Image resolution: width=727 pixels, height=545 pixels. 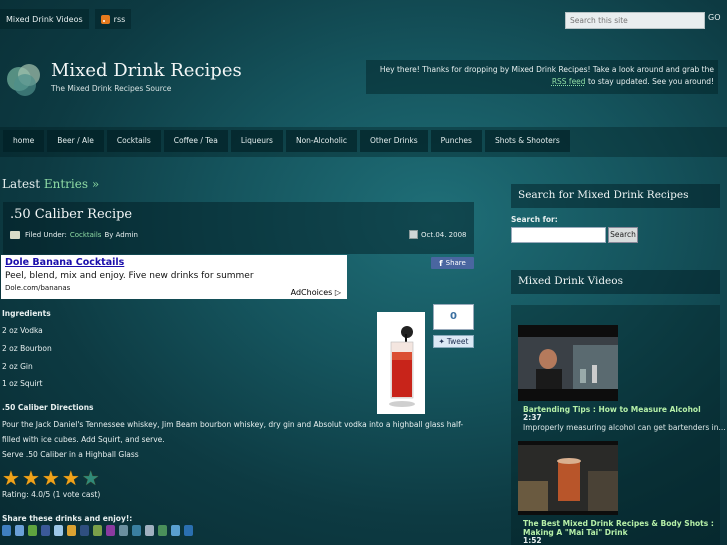 I want to click on rss-icon, so click(x=105, y=19).